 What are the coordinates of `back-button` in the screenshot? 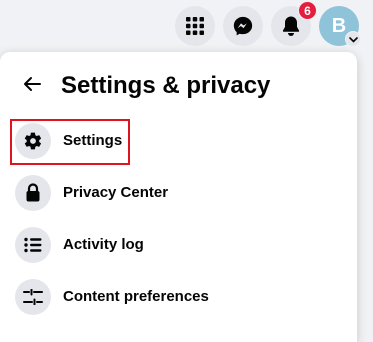 It's located at (32, 86).